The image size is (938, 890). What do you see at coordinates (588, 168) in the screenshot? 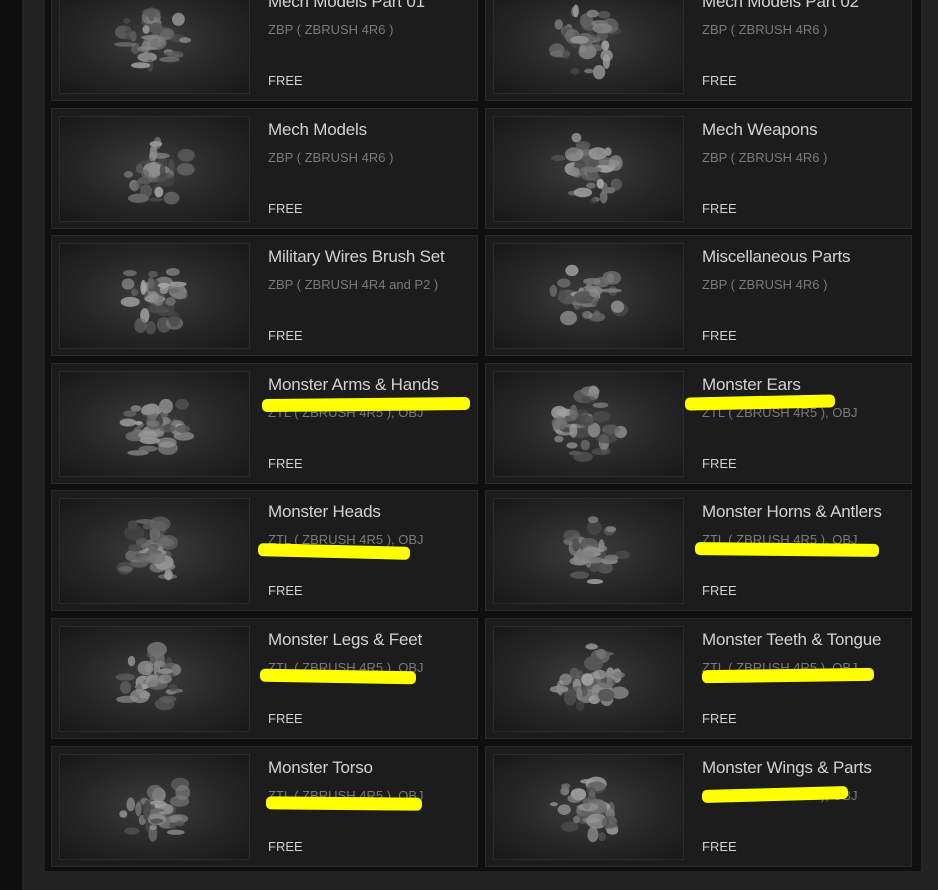
I see `weapons-sculpt-thumbnail` at bounding box center [588, 168].